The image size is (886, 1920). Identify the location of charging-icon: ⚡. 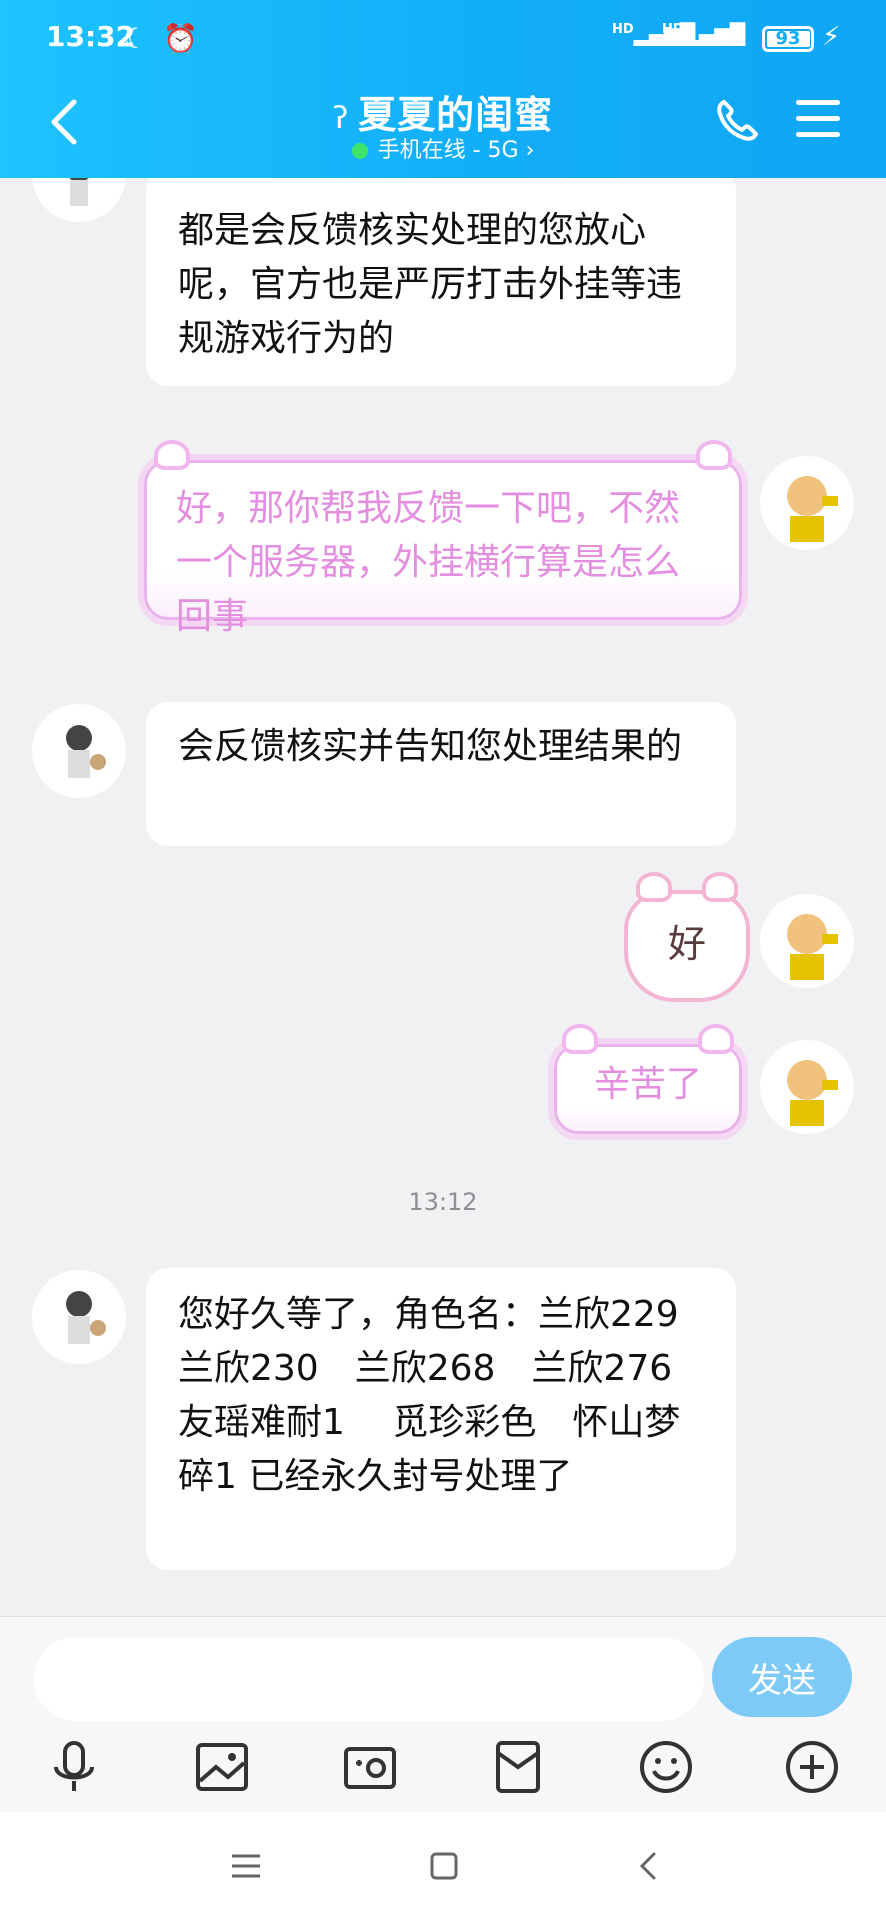
(831, 37).